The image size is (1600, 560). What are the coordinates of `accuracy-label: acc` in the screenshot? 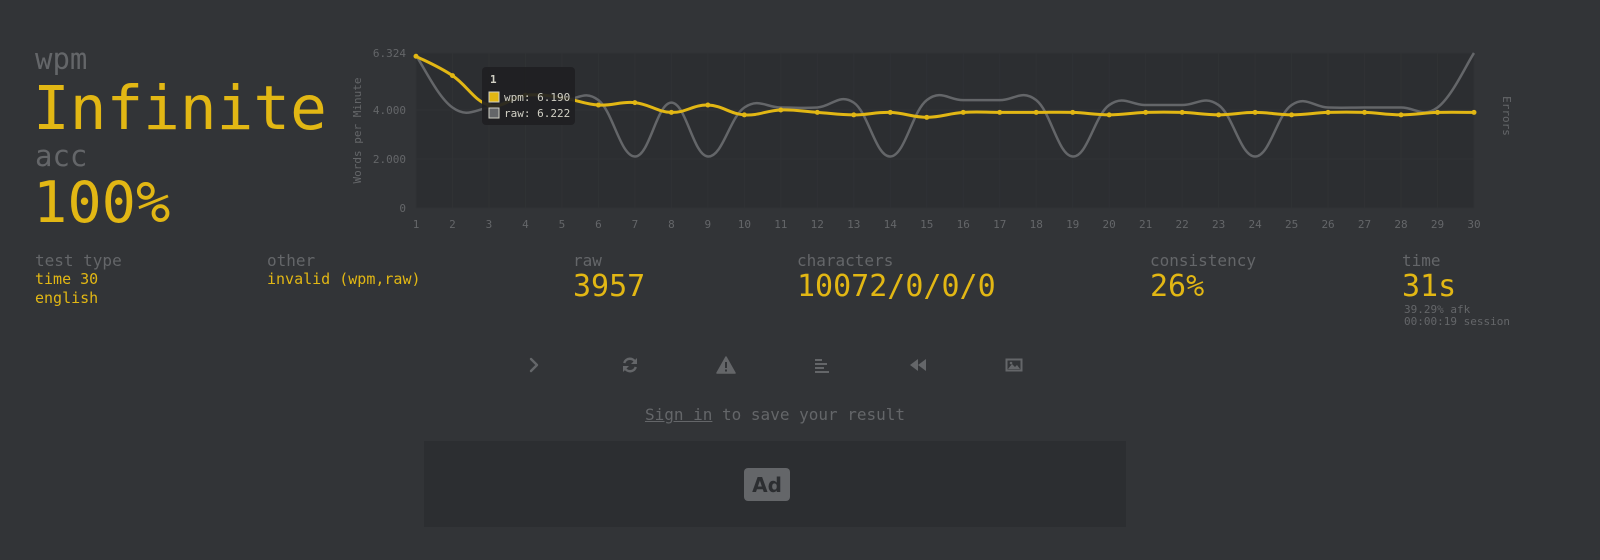 It's located at (61, 156).